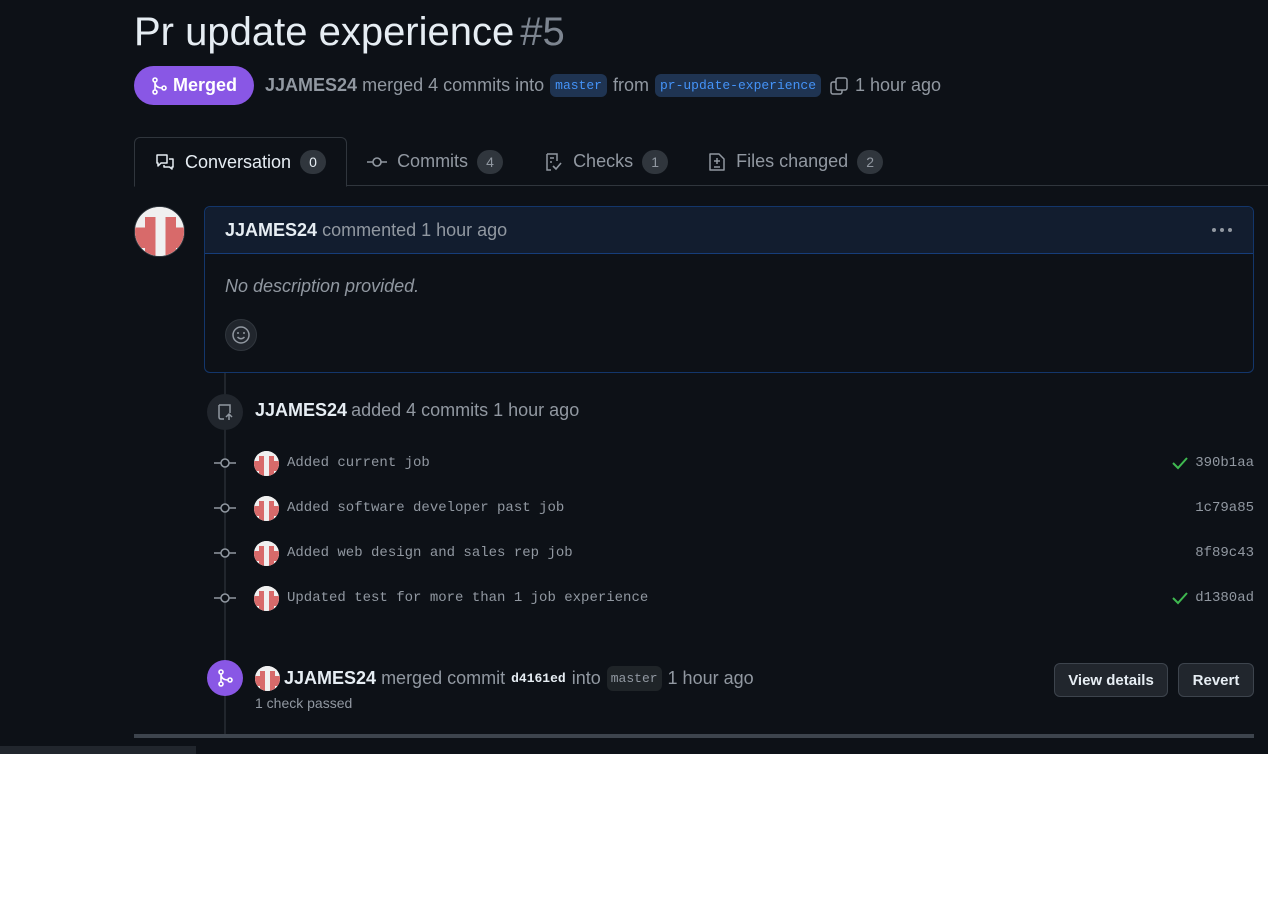  Describe the element at coordinates (1224, 463) in the screenshot. I see `commit-sha-link: 390b1aa` at that location.